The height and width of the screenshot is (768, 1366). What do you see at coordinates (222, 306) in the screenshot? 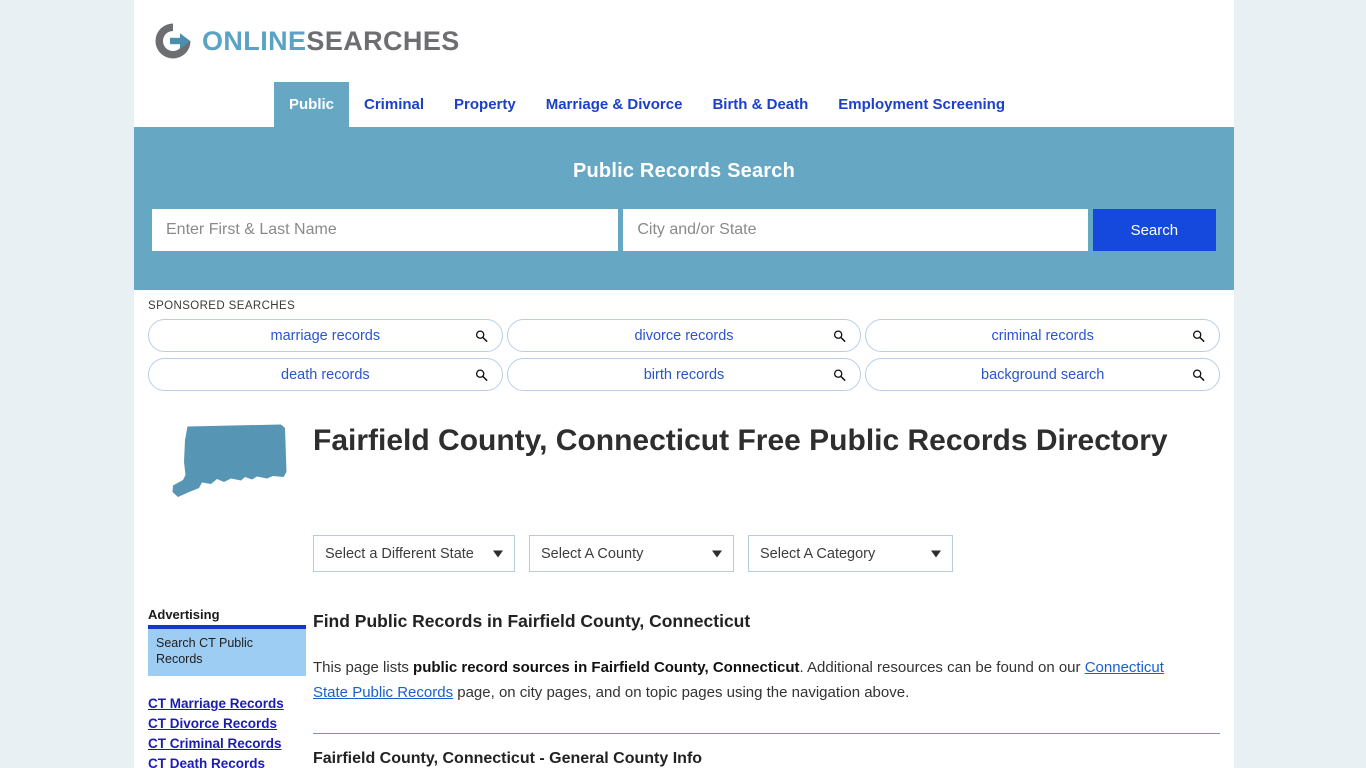
I see `sponsored-searches-label: SPONSORED SEARCHES` at bounding box center [222, 306].